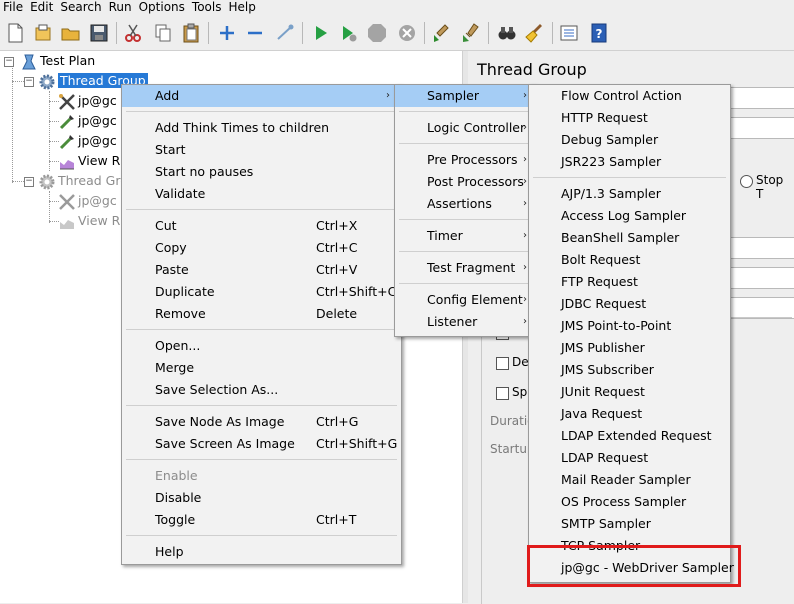 This screenshot has width=794, height=604. Describe the element at coordinates (377, 33) in the screenshot. I see `stop-icon` at that location.